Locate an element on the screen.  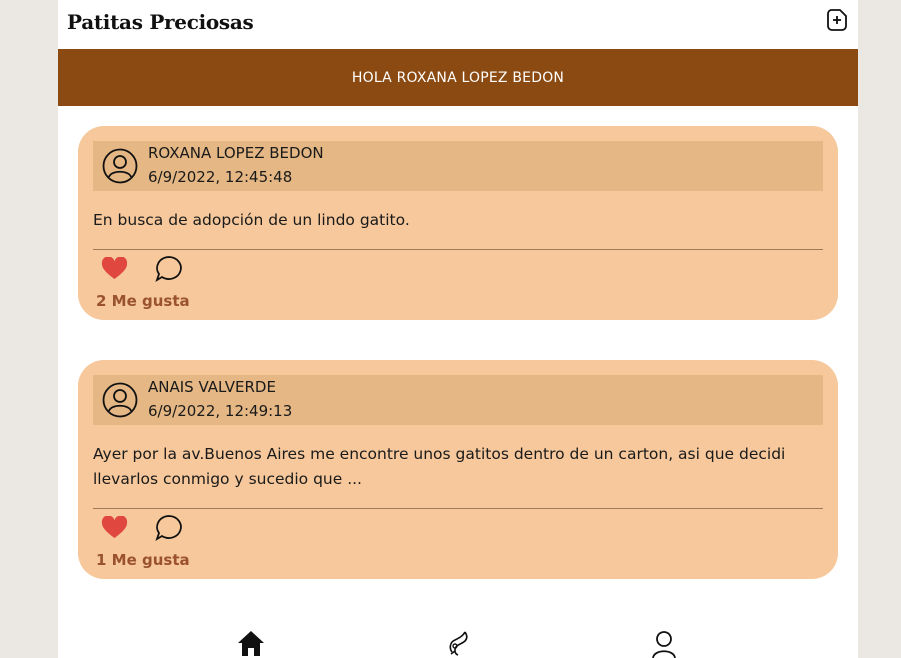
post-text: En busca de adopción de un lindo gatito. is located at coordinates (251, 220).